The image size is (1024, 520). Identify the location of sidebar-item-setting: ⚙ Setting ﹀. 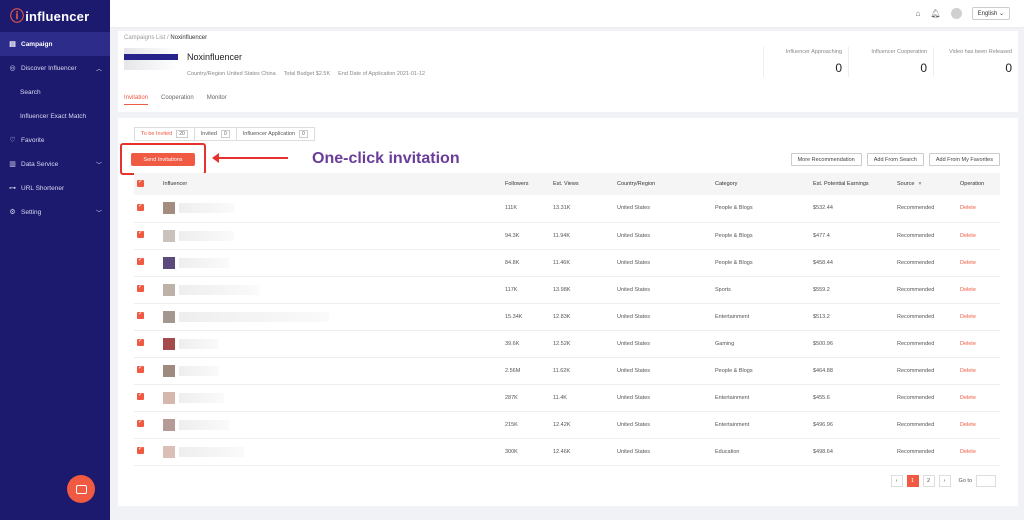
(55, 212).